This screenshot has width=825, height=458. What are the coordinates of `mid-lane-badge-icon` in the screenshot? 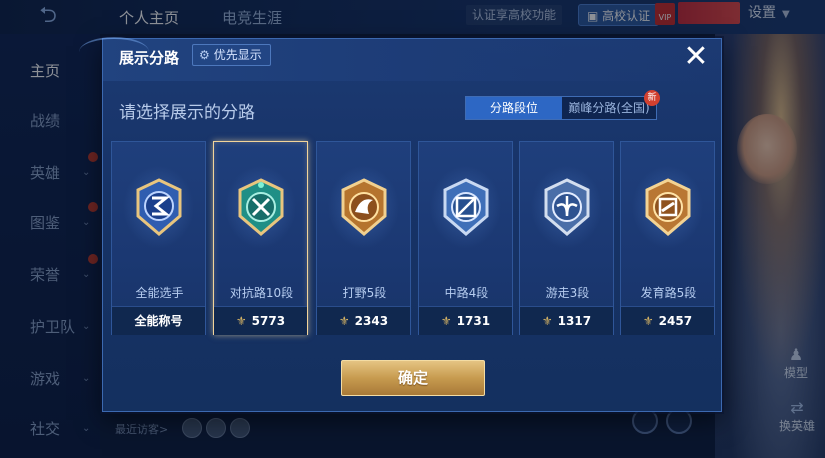 It's located at (466, 207).